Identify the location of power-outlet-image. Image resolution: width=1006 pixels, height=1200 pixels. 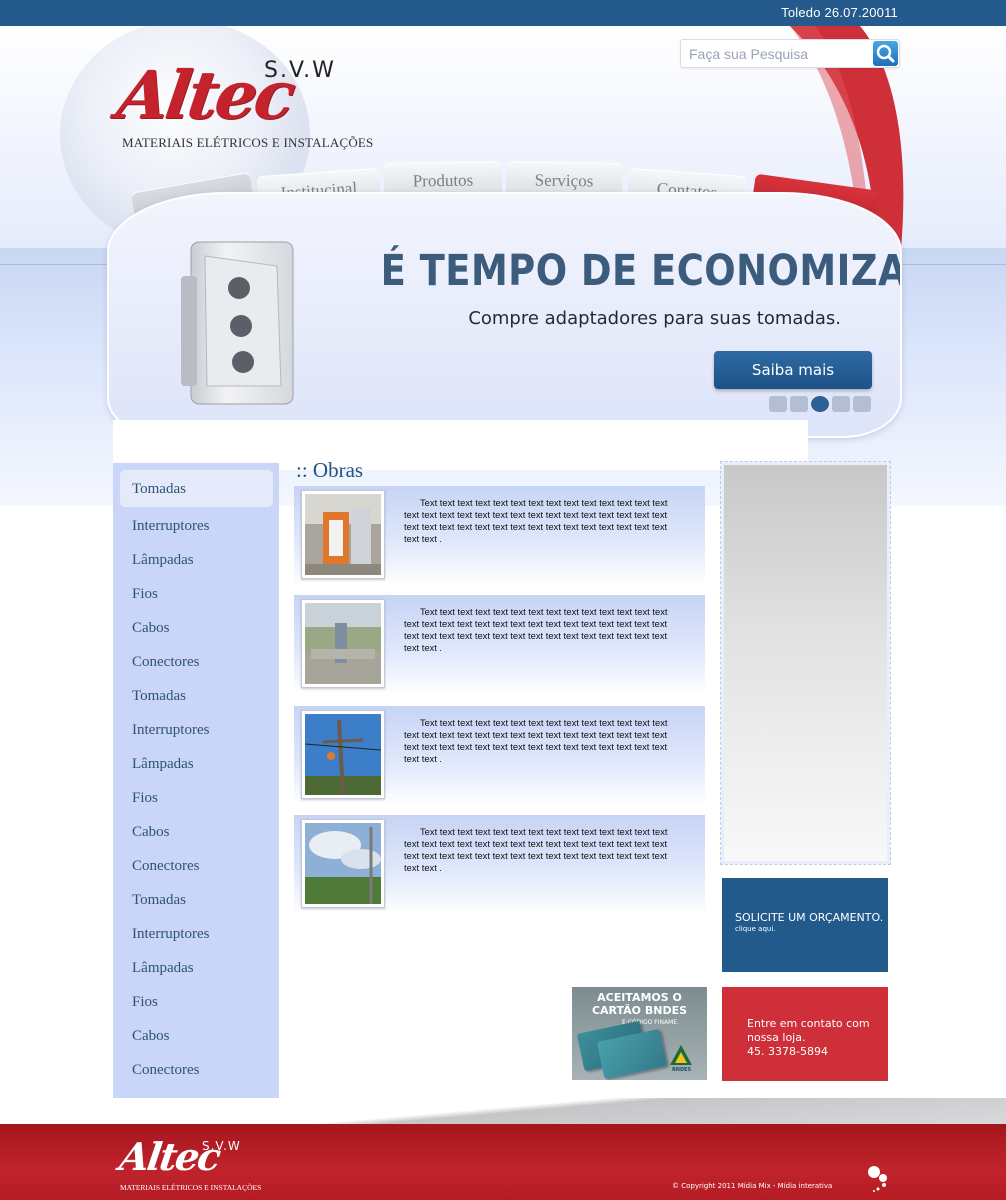
(237, 323).